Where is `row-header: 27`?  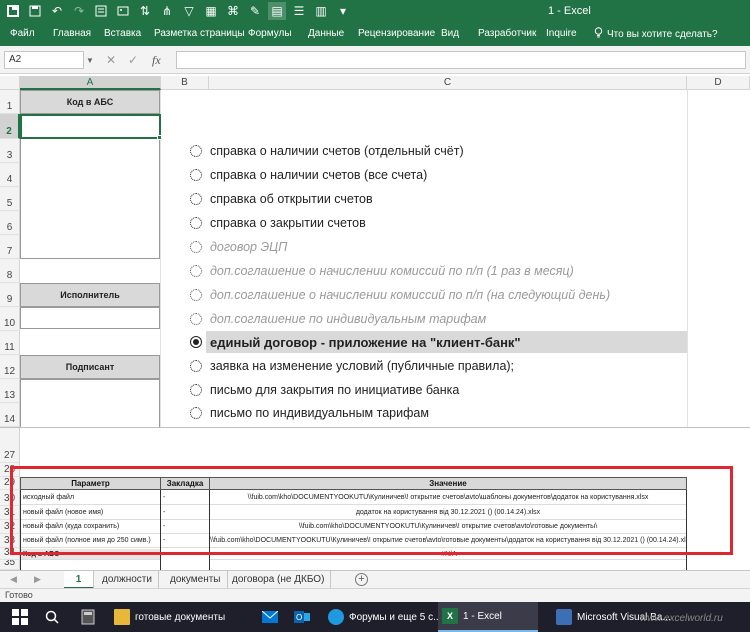
row-header: 27 is located at coordinates (10, 445).